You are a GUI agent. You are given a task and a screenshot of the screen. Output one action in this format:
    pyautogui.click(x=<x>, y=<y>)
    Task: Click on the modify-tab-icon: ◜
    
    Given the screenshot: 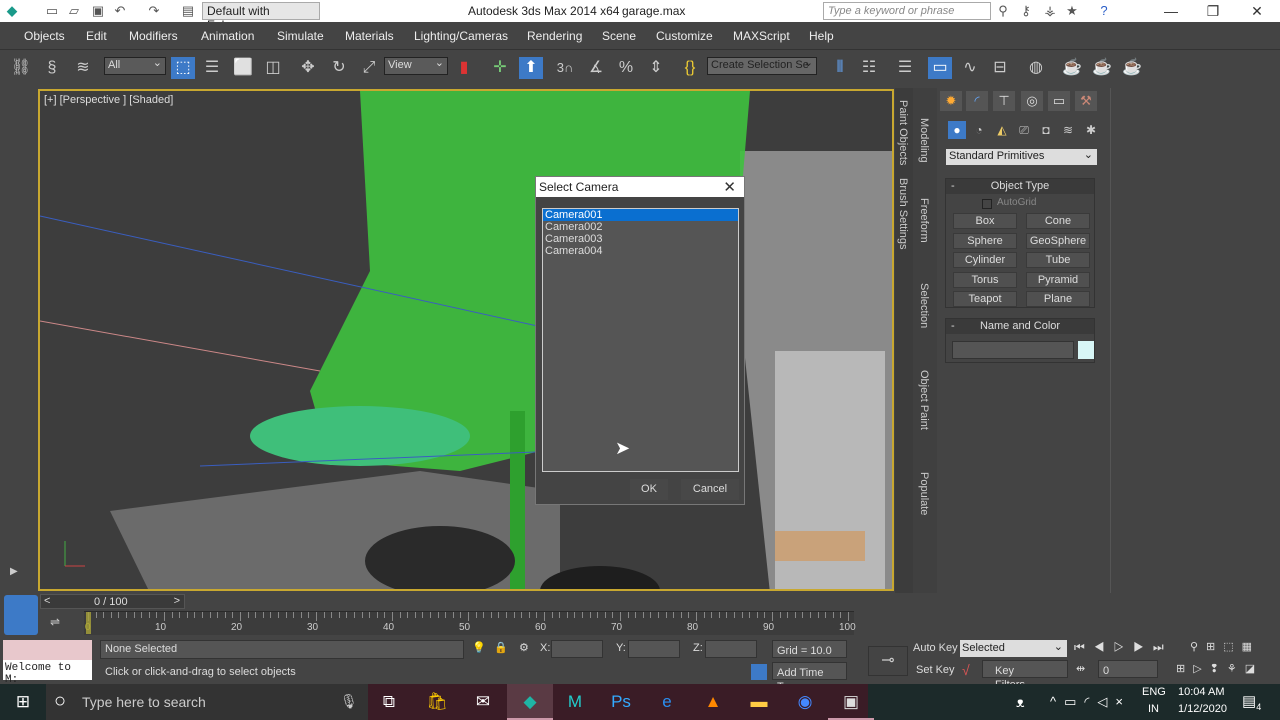 What is the action you would take?
    pyautogui.click(x=977, y=101)
    